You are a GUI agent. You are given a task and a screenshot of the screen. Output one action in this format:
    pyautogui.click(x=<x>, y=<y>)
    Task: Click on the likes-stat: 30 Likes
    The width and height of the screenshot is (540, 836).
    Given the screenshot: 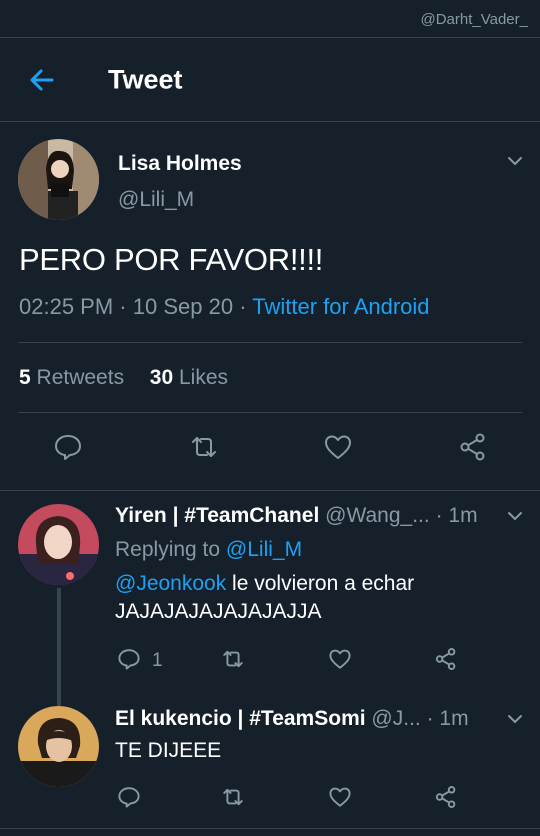 What is the action you would take?
    pyautogui.click(x=189, y=377)
    